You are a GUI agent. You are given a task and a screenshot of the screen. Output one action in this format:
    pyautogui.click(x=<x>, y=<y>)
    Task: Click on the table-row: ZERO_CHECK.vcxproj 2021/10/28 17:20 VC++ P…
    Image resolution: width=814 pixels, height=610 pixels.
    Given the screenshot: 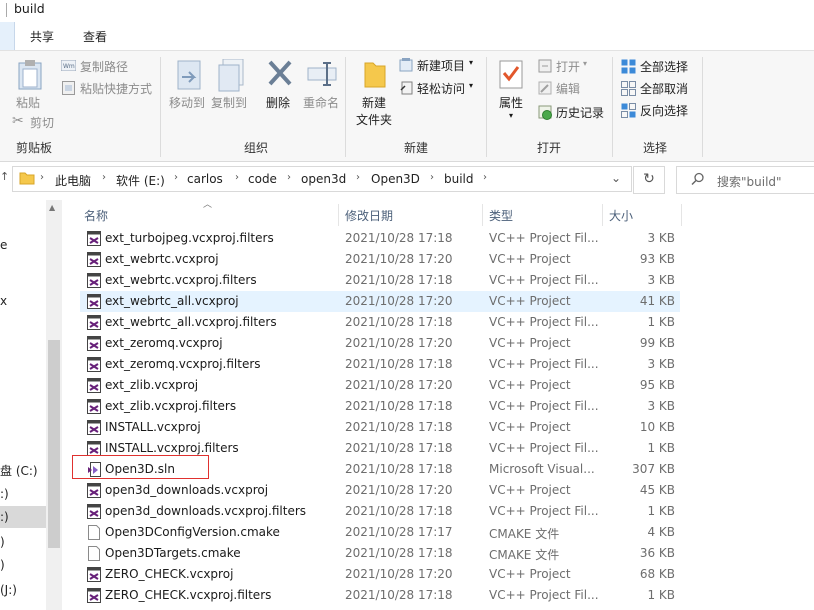 What is the action you would take?
    pyautogui.click(x=380, y=574)
    